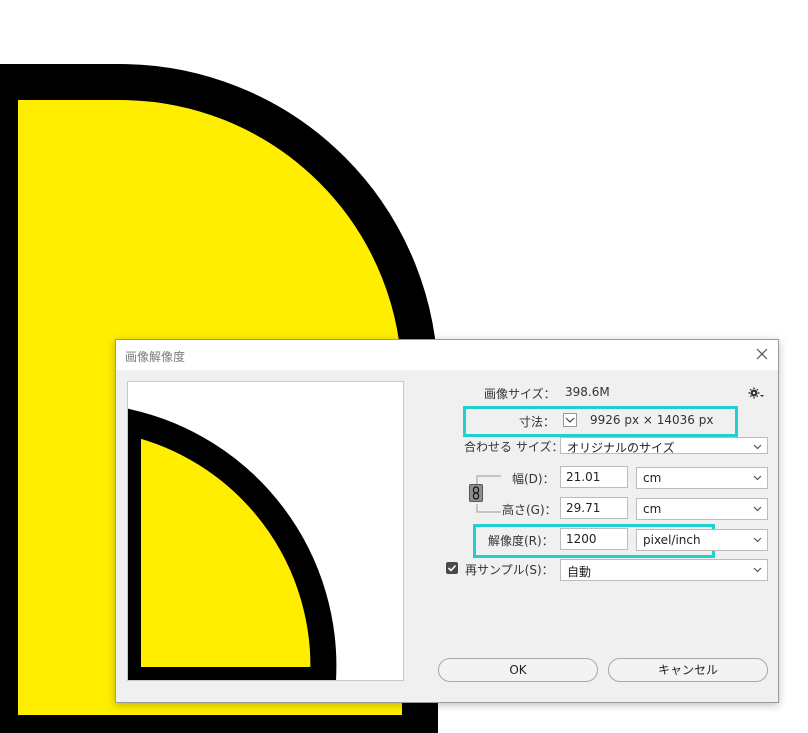  Describe the element at coordinates (652, 509) in the screenshot. I see `height-unit-value: cm` at that location.